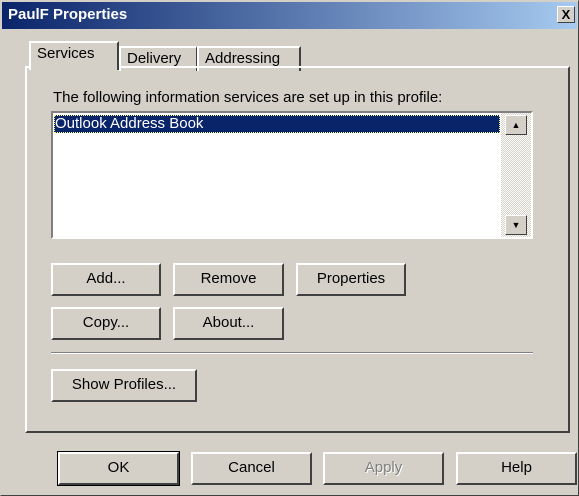 This screenshot has height=496, width=579. What do you see at coordinates (66, 53) in the screenshot?
I see `tab-services-label: Services` at bounding box center [66, 53].